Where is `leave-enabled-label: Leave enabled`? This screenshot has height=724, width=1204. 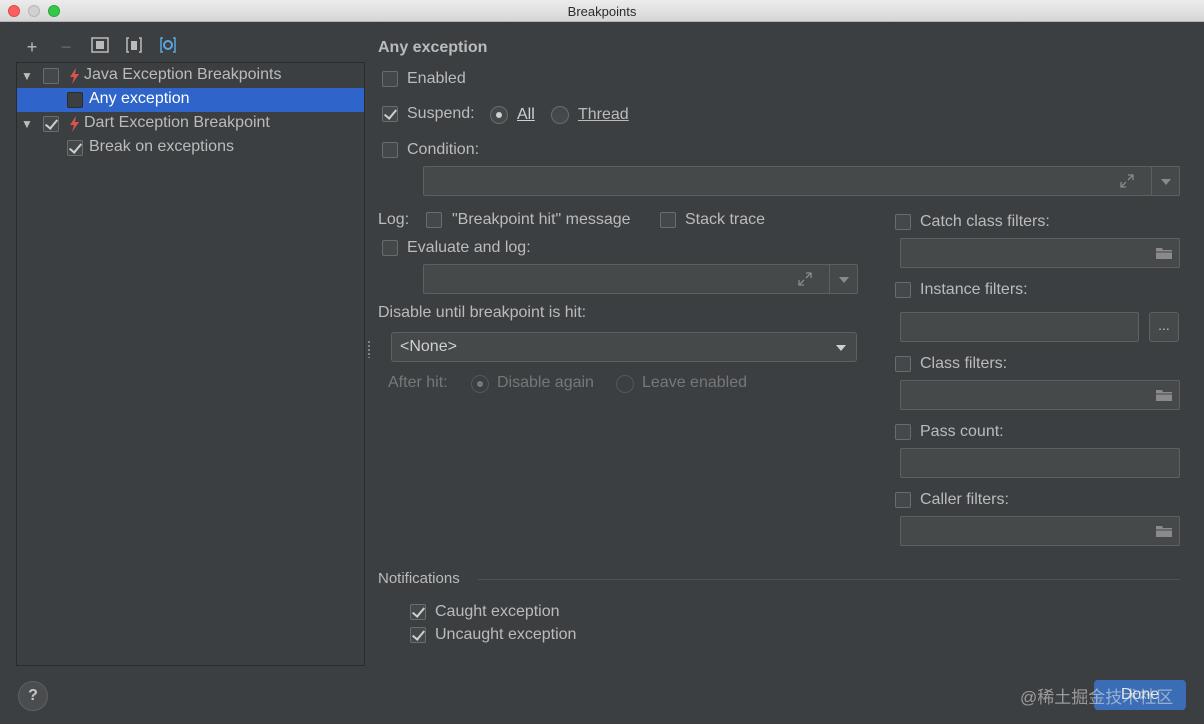
leave-enabled-label: Leave enabled is located at coordinates (694, 382).